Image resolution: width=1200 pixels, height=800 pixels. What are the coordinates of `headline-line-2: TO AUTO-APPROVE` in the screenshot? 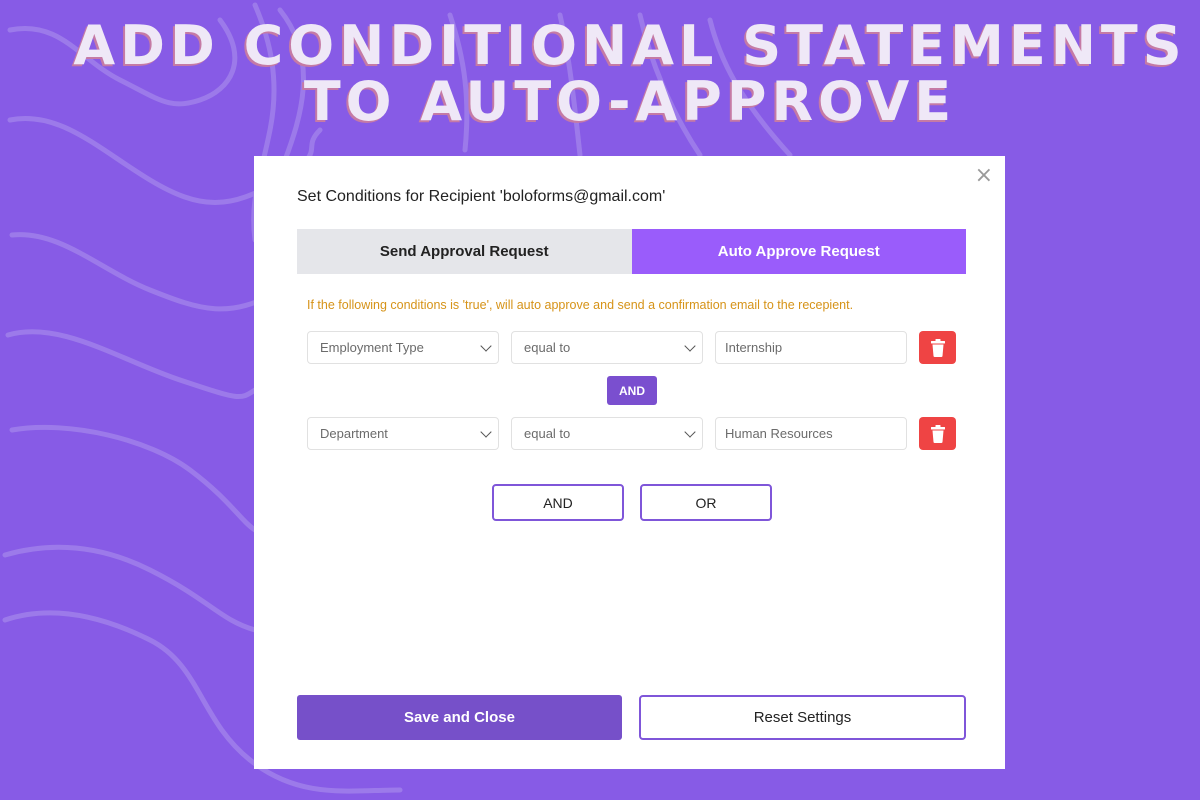 It's located at (630, 101).